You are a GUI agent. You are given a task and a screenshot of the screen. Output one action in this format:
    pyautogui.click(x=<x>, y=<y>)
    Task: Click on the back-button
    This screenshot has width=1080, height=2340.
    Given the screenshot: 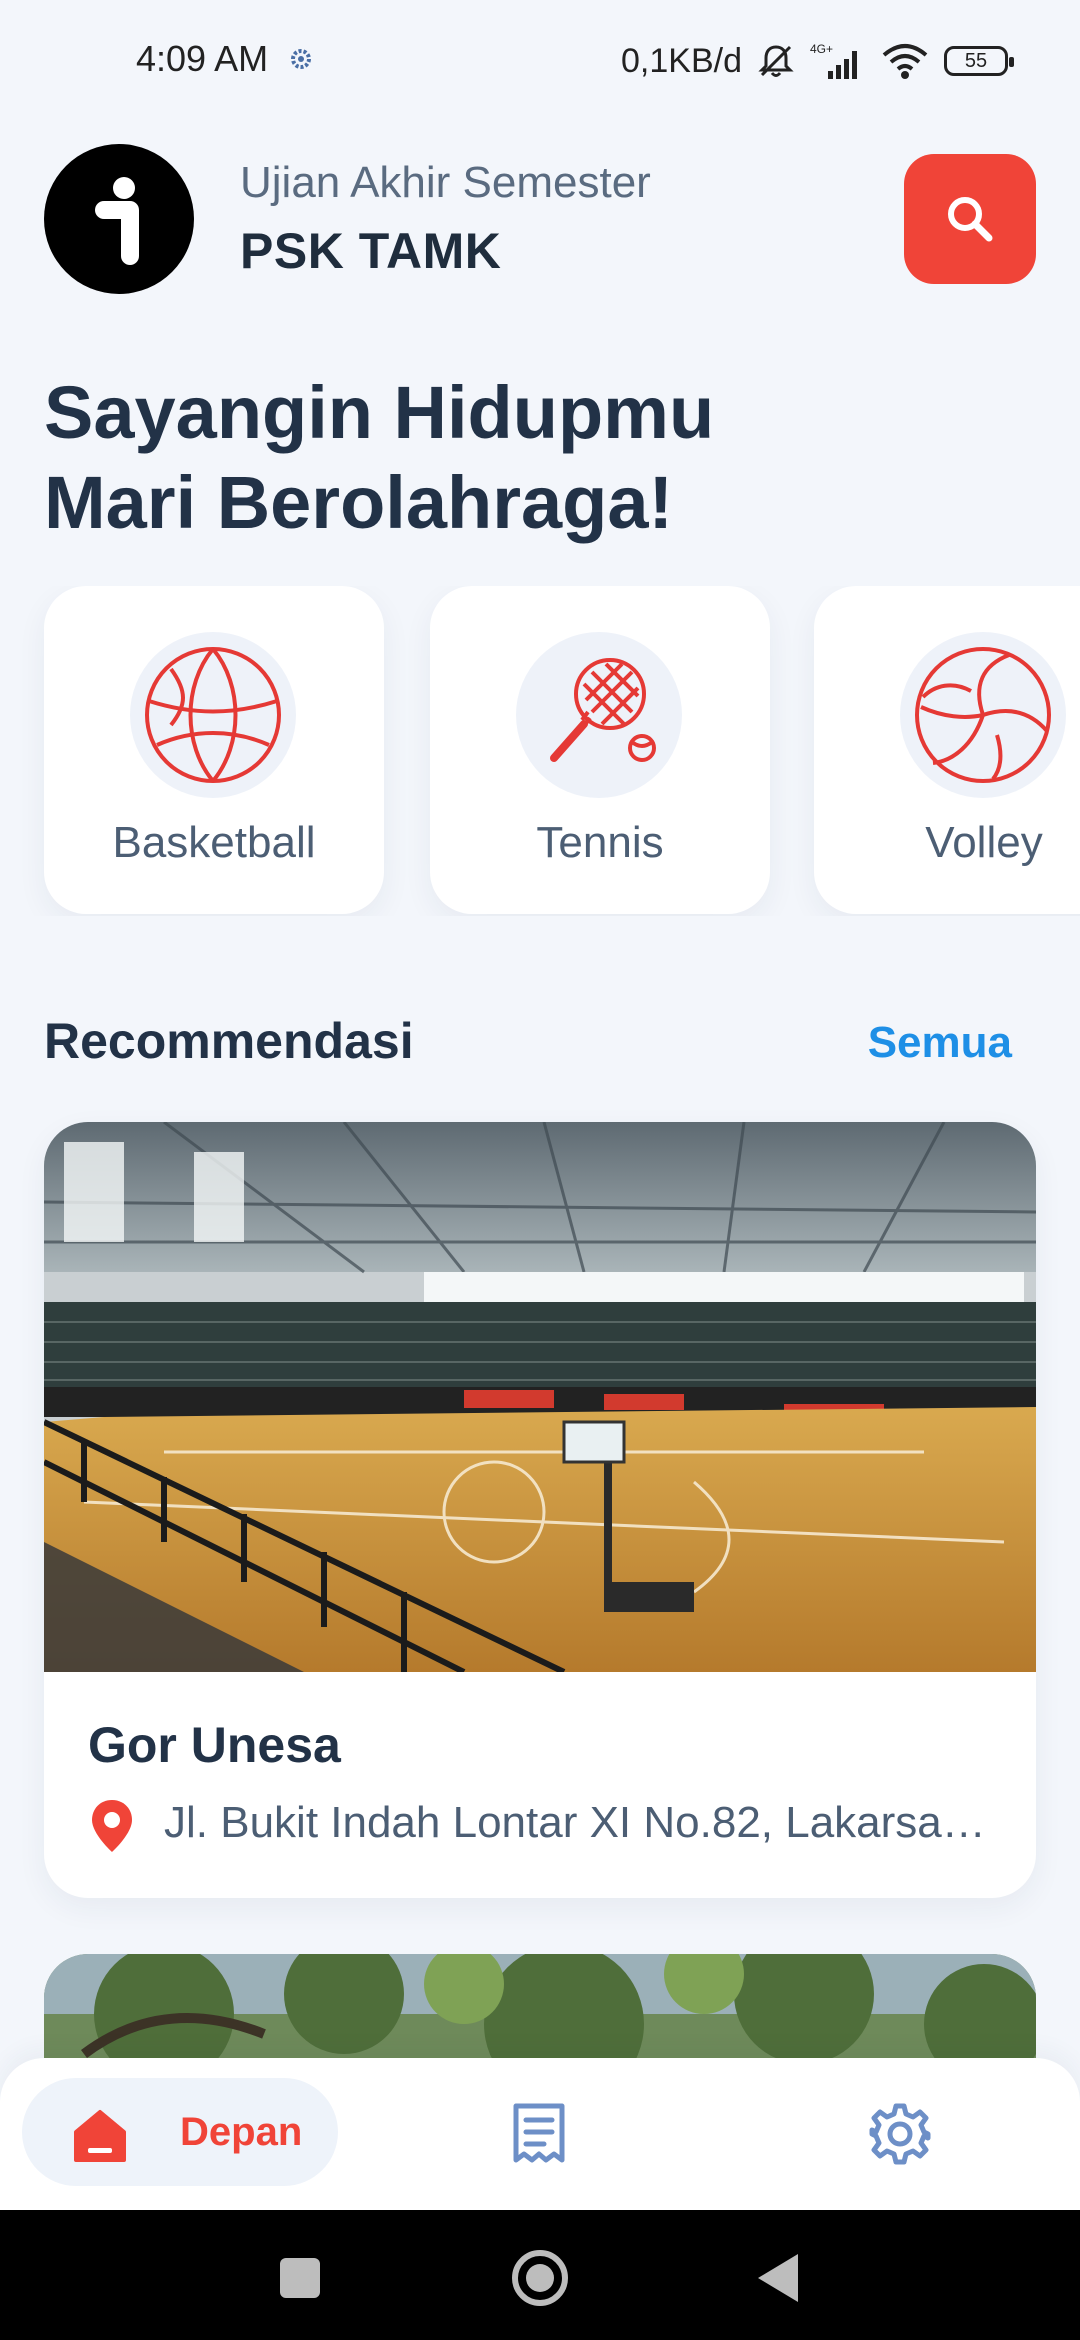 What is the action you would take?
    pyautogui.click(x=778, y=2278)
    